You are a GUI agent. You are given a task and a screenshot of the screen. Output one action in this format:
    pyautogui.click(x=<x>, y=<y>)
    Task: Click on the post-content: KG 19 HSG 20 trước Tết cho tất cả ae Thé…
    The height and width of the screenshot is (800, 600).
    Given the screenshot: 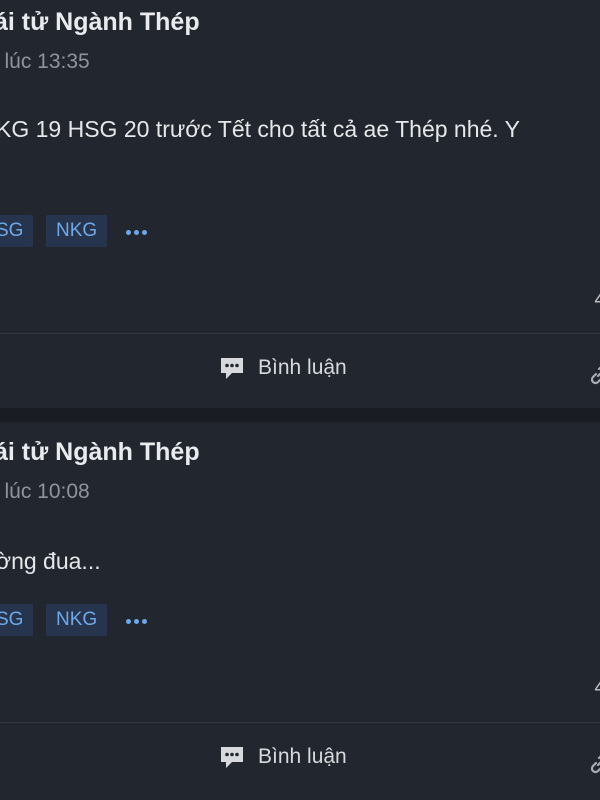 What is the action you would take?
    pyautogui.click(x=260, y=129)
    